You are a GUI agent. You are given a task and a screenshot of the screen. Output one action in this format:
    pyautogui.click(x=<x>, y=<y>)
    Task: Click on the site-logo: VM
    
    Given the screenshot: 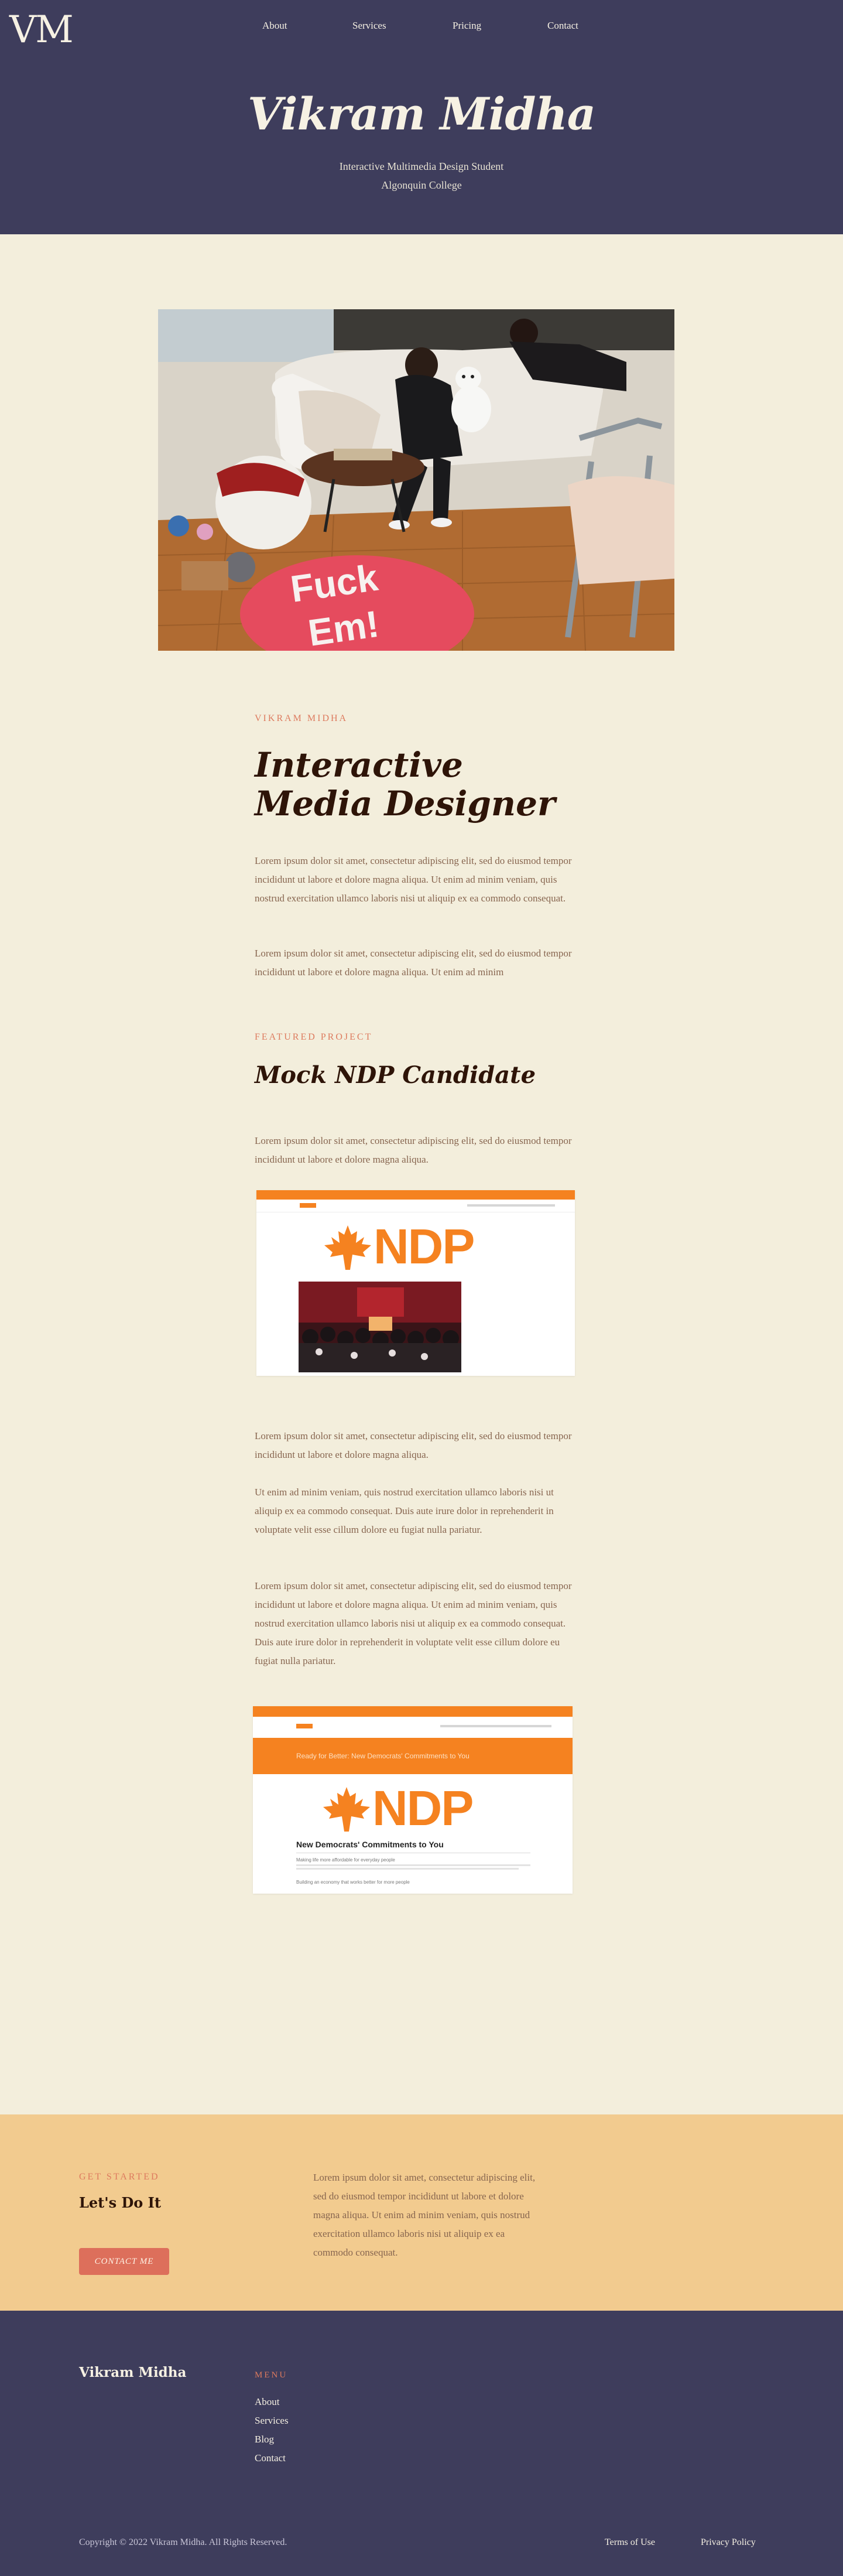 What is the action you would take?
    pyautogui.click(x=41, y=30)
    